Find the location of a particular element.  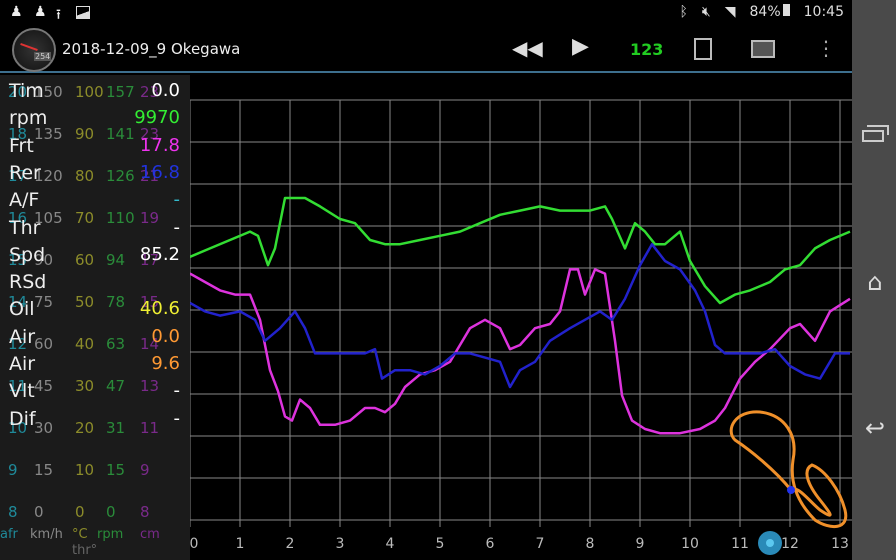

scale-tick-cm: 9 is located at coordinates (145, 470).